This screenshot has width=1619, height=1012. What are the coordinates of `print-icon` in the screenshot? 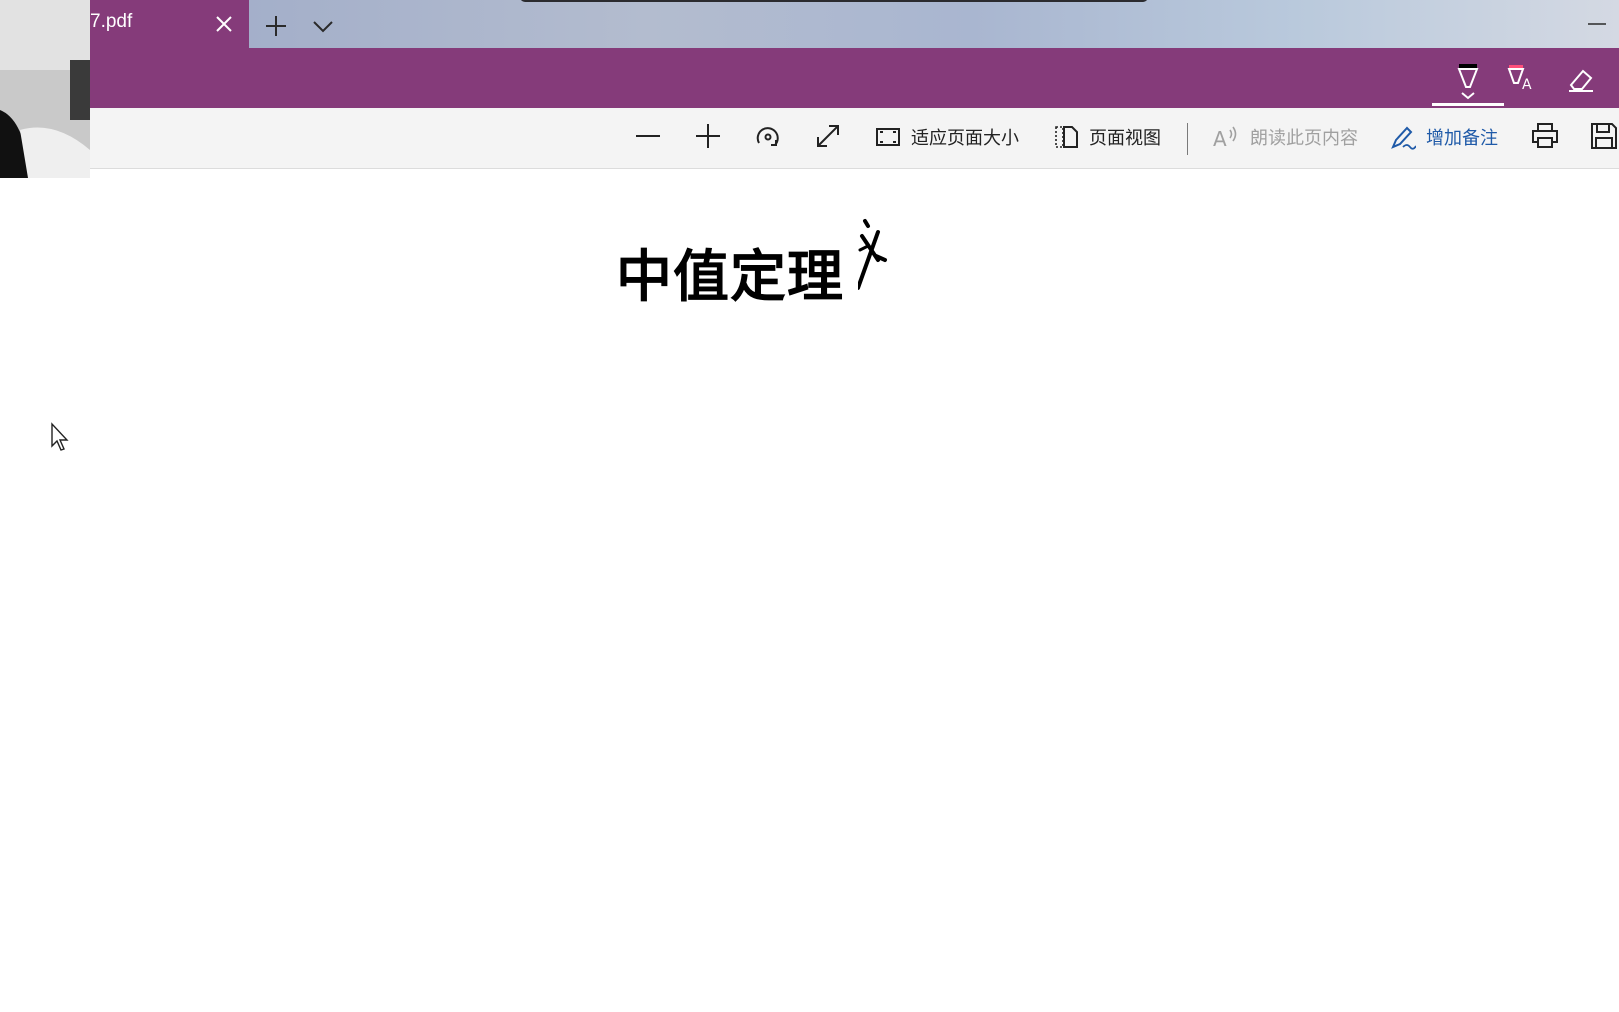 It's located at (1545, 136).